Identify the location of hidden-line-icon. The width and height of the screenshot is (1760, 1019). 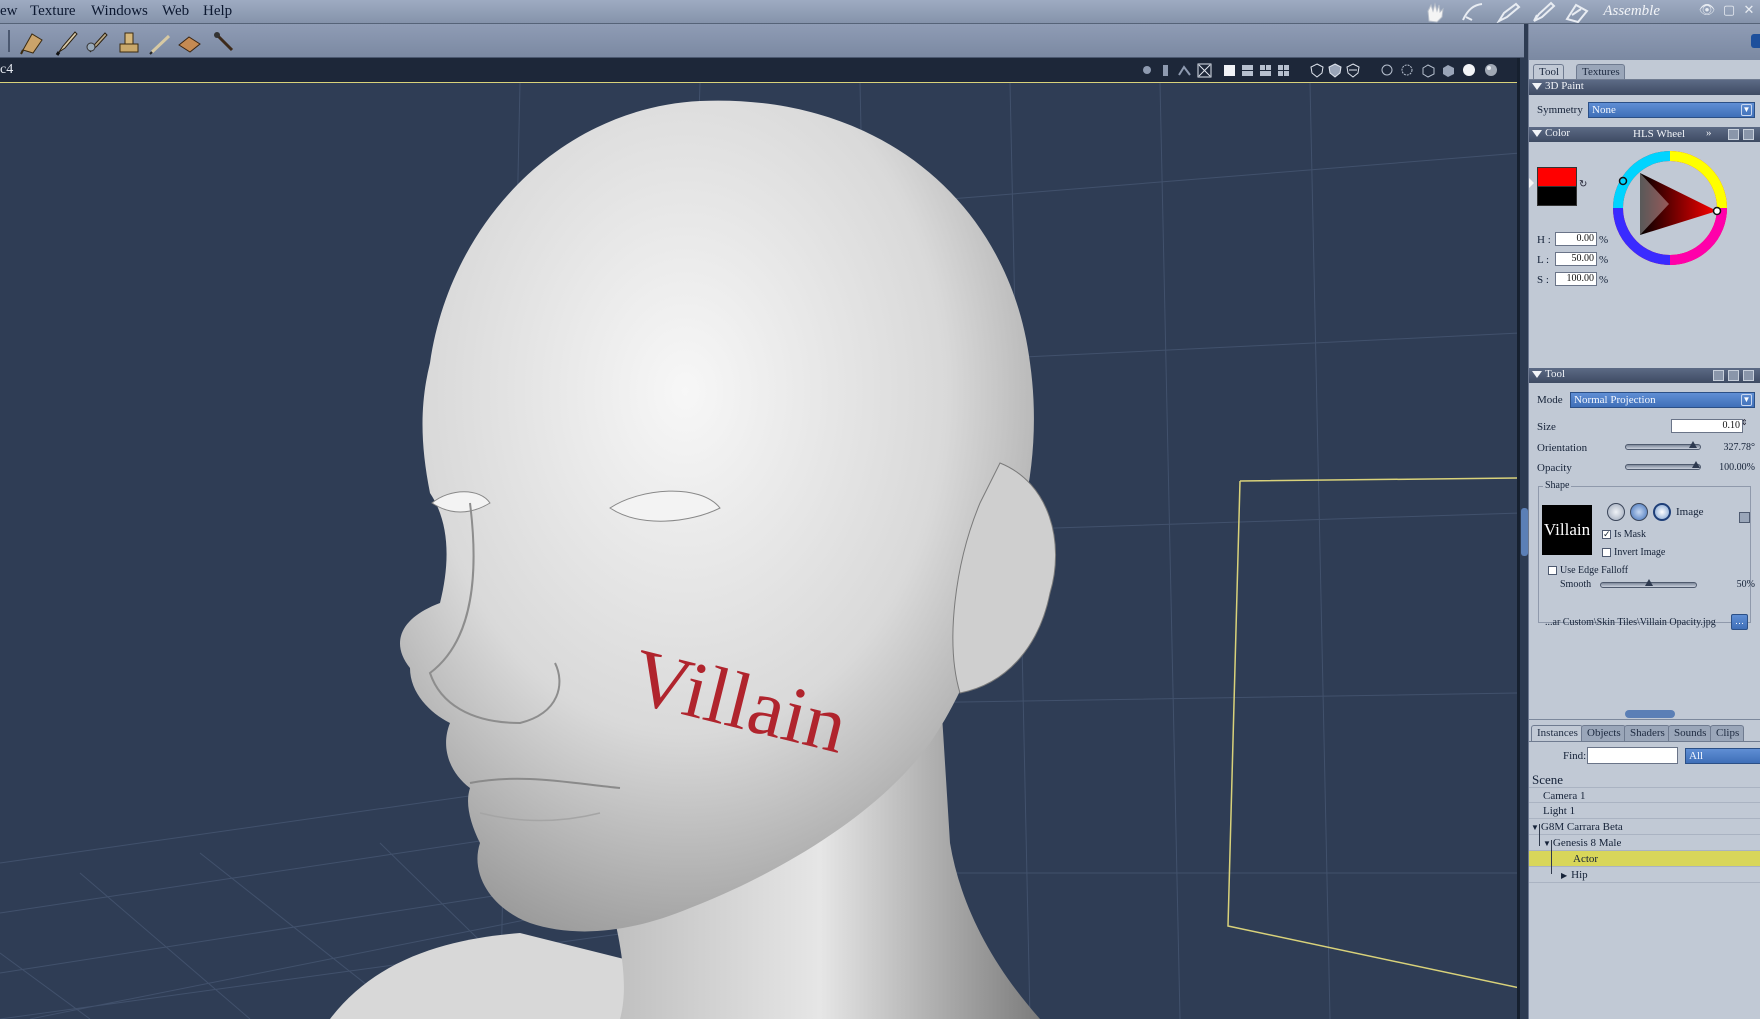
(1428, 70).